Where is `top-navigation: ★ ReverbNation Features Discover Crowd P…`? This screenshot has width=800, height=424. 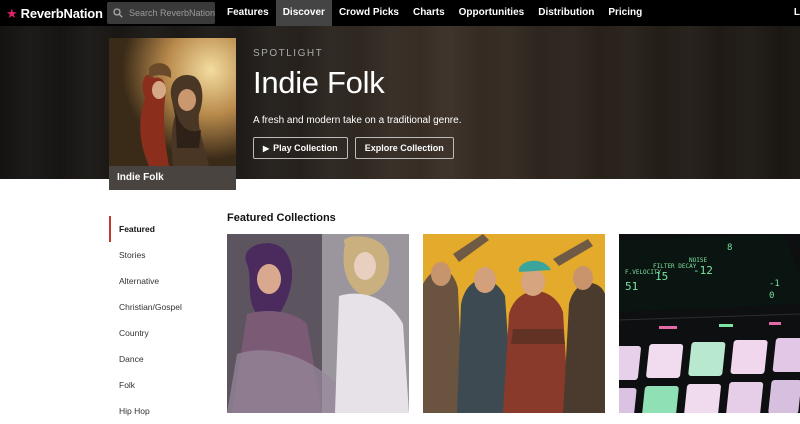
top-navigation: ★ ReverbNation Features Discover Crowd P… is located at coordinates (400, 13).